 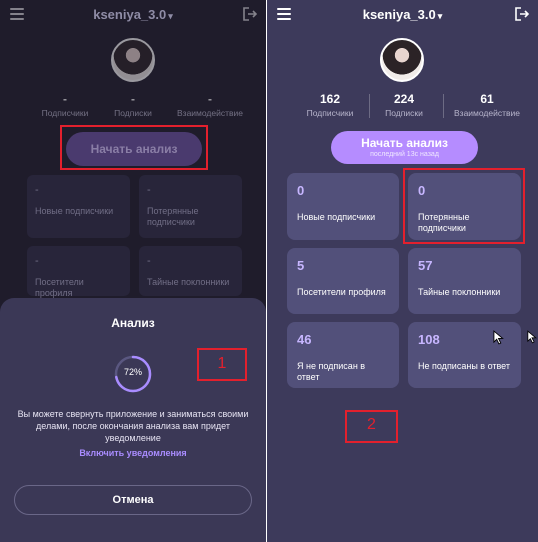 I want to click on stat-value: 162, so click(x=330, y=99).